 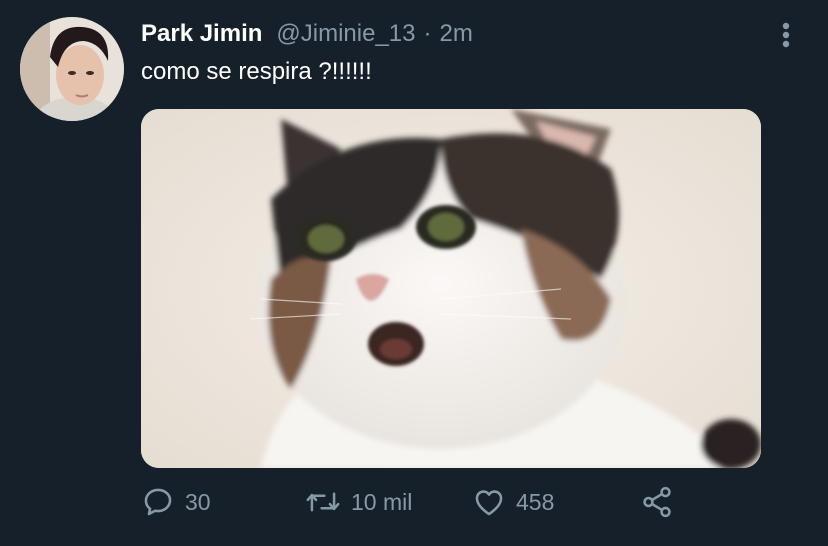 I want to click on timestamp: 2m, so click(x=456, y=34).